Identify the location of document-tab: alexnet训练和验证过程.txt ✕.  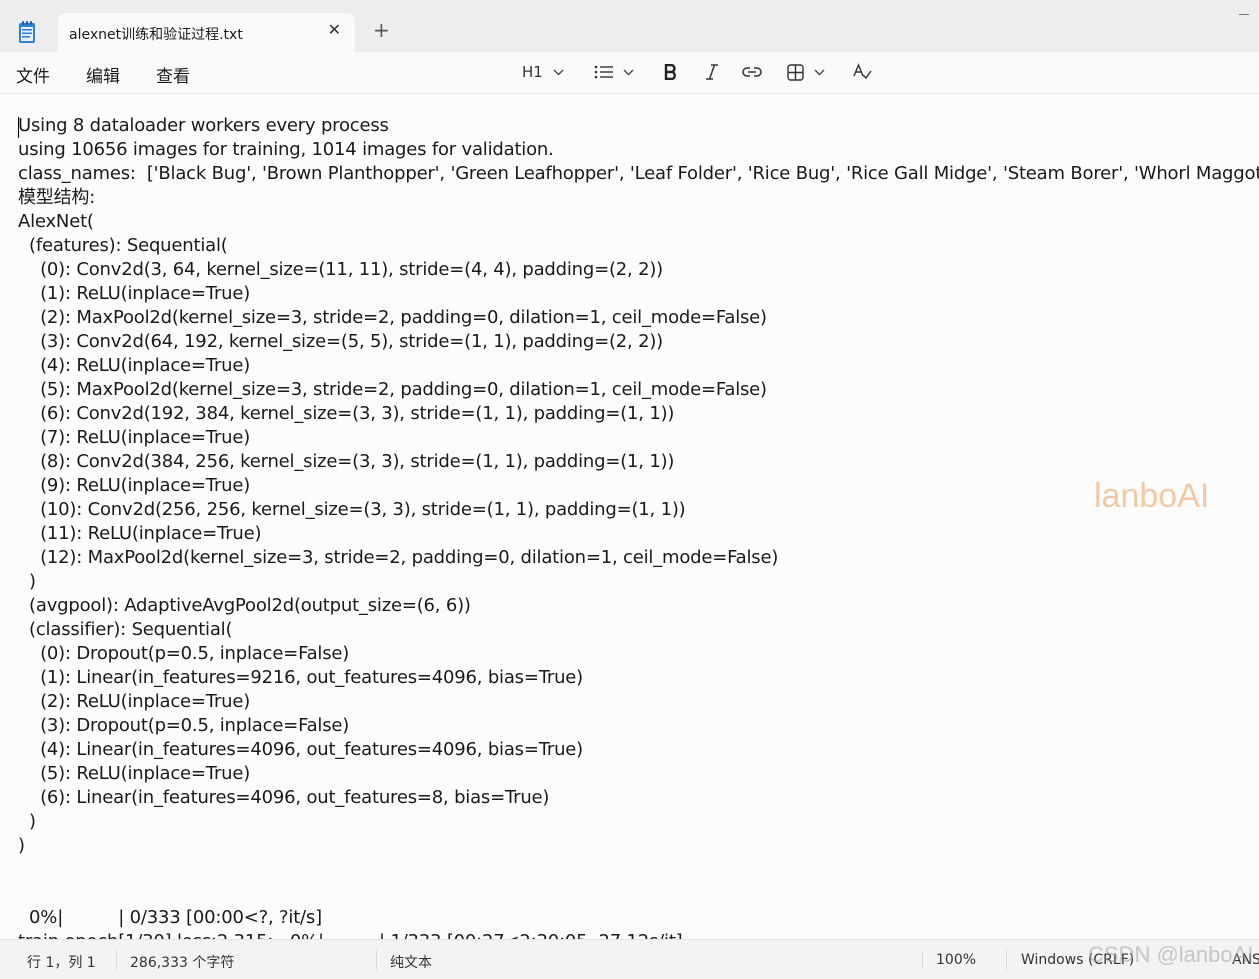
(206, 32).